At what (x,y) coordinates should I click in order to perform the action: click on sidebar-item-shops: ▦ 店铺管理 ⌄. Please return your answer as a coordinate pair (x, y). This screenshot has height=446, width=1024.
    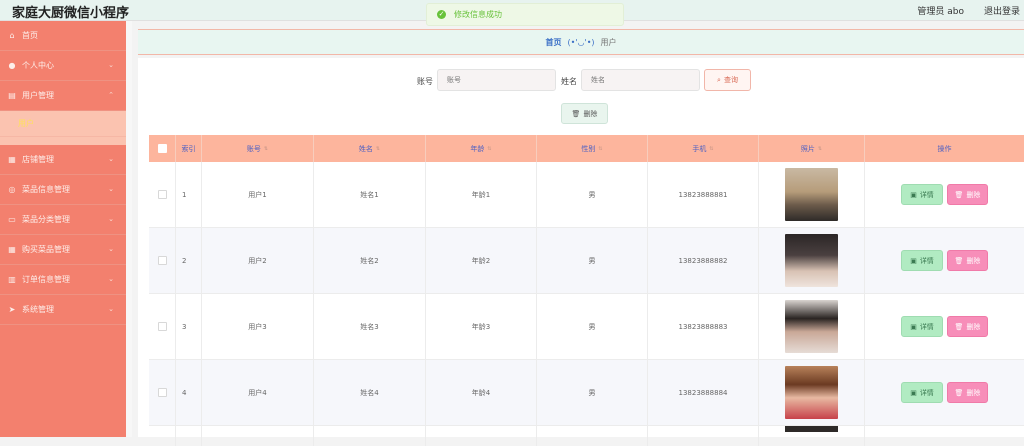
    Looking at the image, I should click on (63, 160).